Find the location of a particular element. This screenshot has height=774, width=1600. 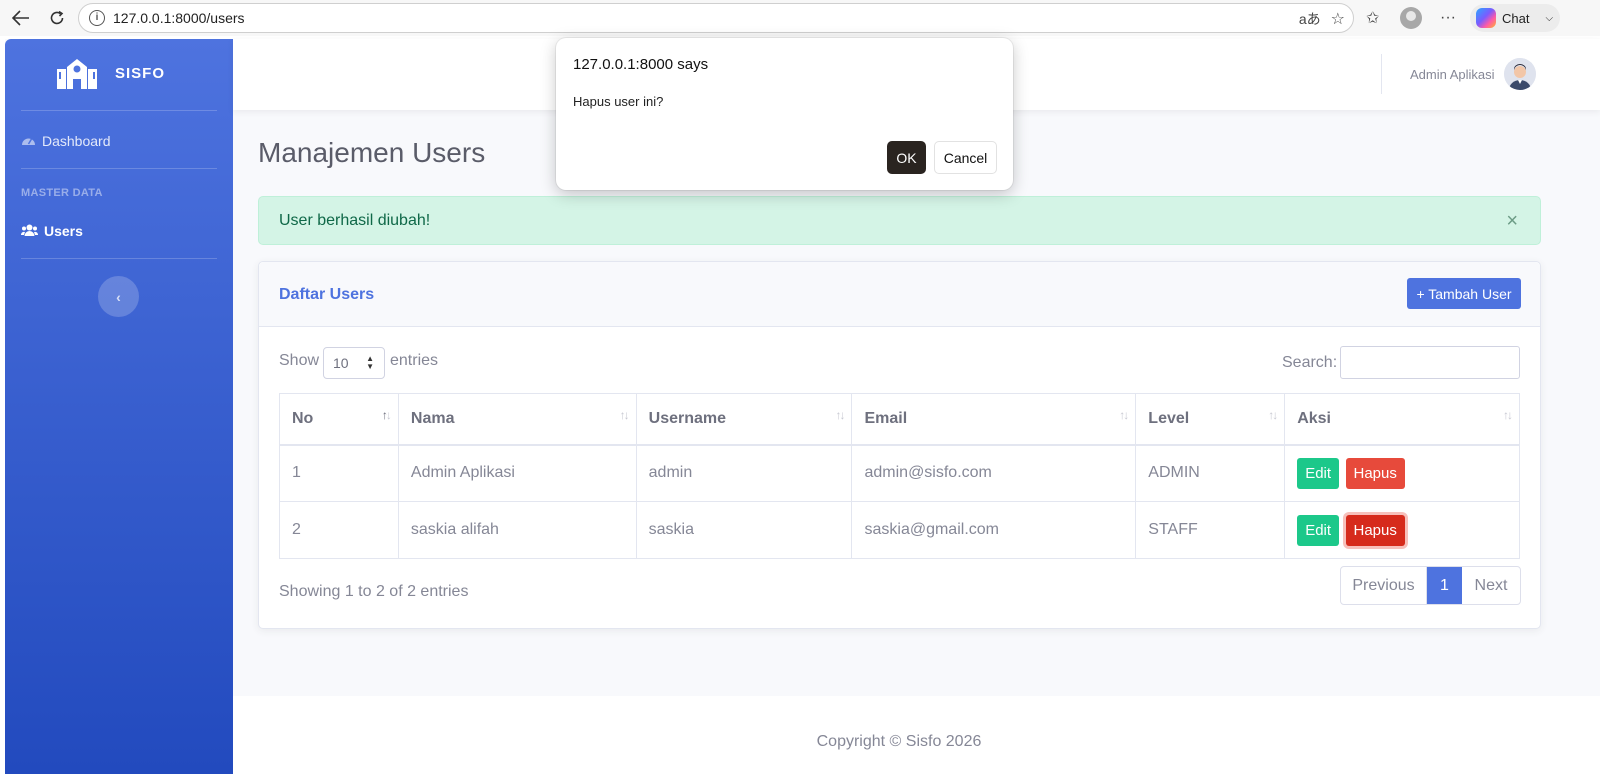

cell-nama: saskia alifah is located at coordinates (517, 530).